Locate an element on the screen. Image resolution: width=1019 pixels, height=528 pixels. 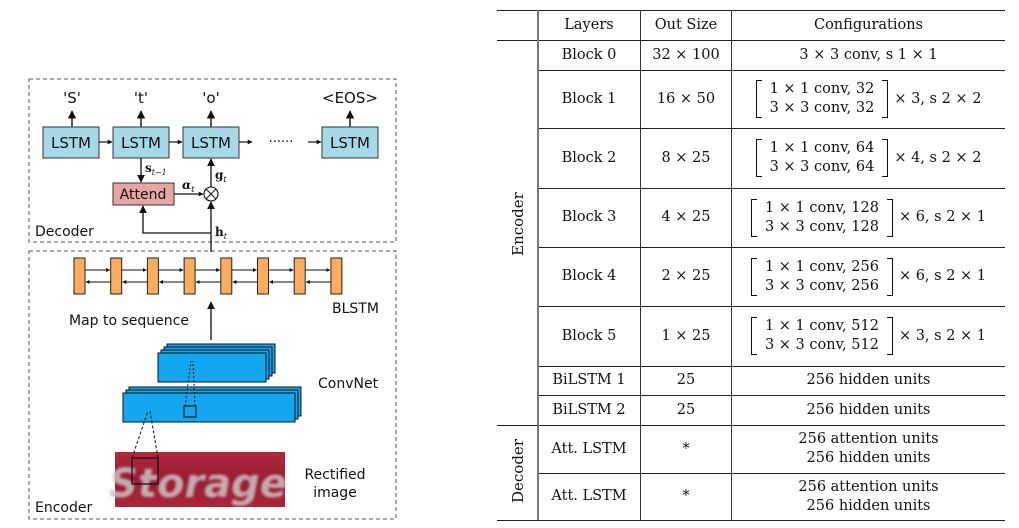
hidden-label: ht is located at coordinates (221, 233).